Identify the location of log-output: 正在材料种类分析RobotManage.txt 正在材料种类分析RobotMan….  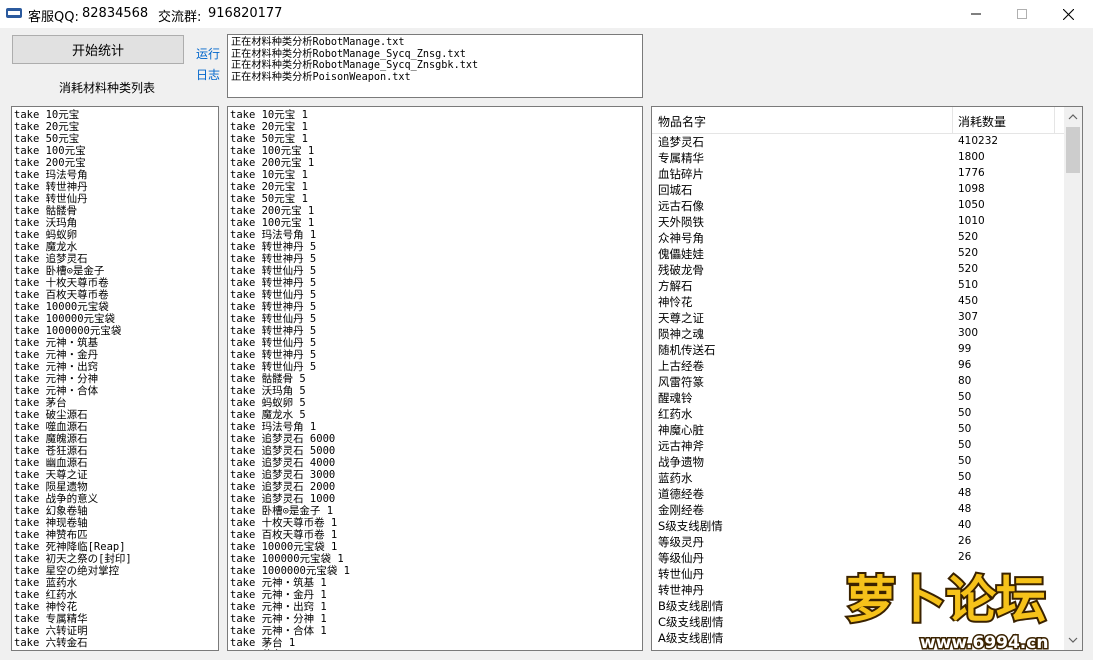
(435, 66).